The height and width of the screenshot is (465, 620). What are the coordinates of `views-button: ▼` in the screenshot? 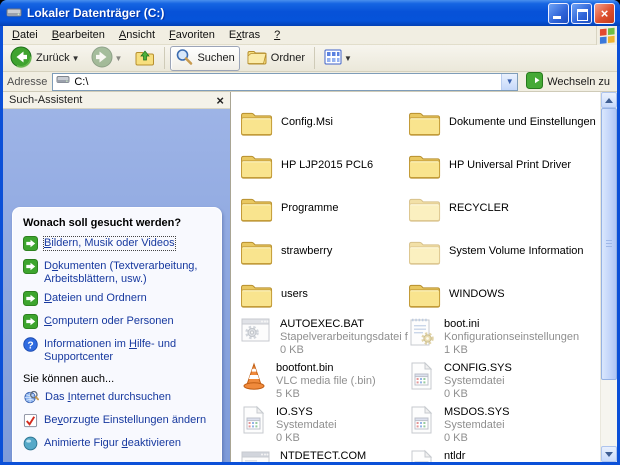 It's located at (338, 58).